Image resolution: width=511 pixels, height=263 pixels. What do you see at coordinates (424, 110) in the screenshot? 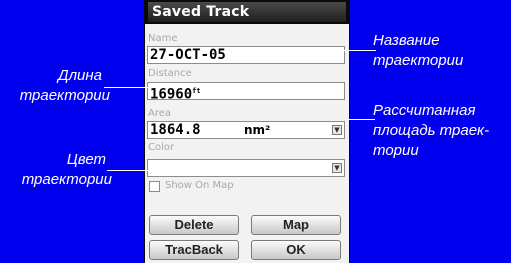
I see `annotation-line: Рассчитанная` at bounding box center [424, 110].